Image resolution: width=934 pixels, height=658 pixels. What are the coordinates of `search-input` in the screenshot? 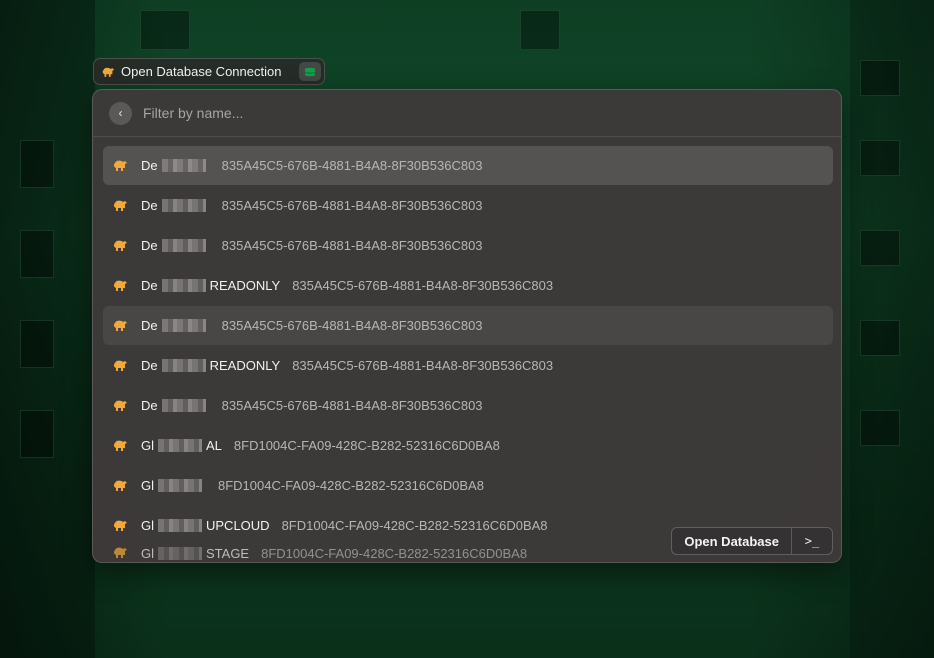 It's located at (443, 113).